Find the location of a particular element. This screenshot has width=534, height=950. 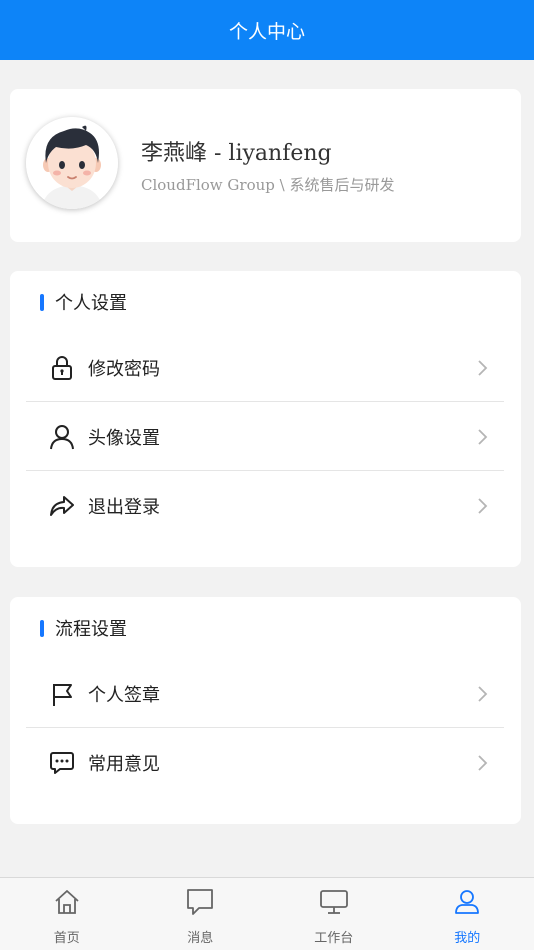

message-icon is located at coordinates (200, 902).